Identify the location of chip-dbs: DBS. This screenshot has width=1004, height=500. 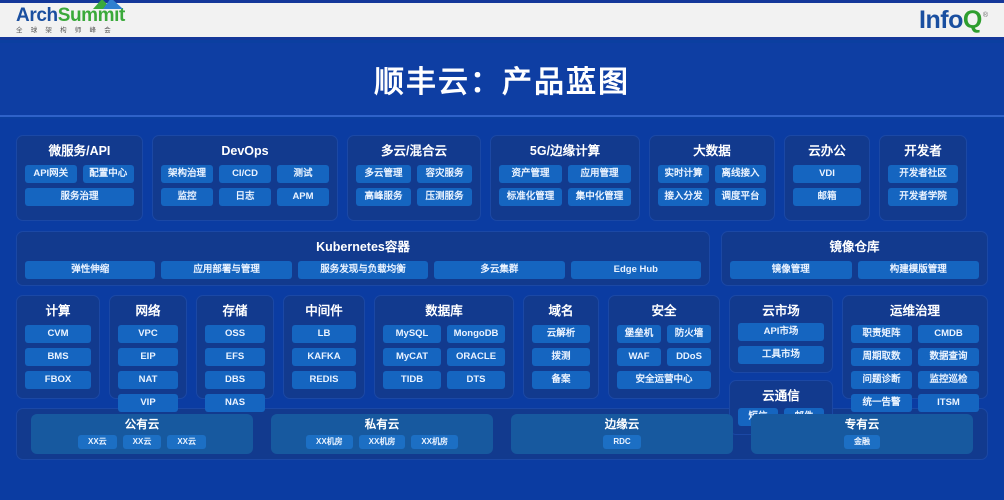
(235, 380).